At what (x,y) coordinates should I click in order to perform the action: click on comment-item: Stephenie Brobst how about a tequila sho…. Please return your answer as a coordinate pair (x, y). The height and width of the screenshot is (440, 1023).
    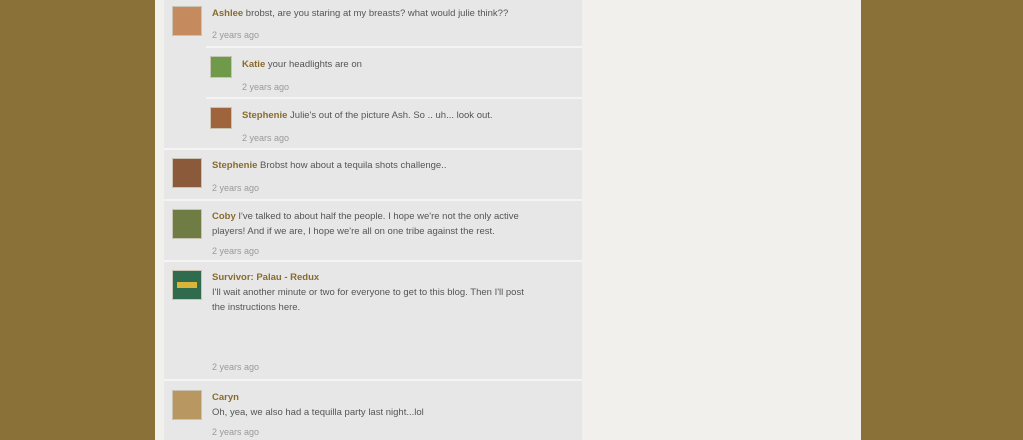
    Looking at the image, I should click on (373, 174).